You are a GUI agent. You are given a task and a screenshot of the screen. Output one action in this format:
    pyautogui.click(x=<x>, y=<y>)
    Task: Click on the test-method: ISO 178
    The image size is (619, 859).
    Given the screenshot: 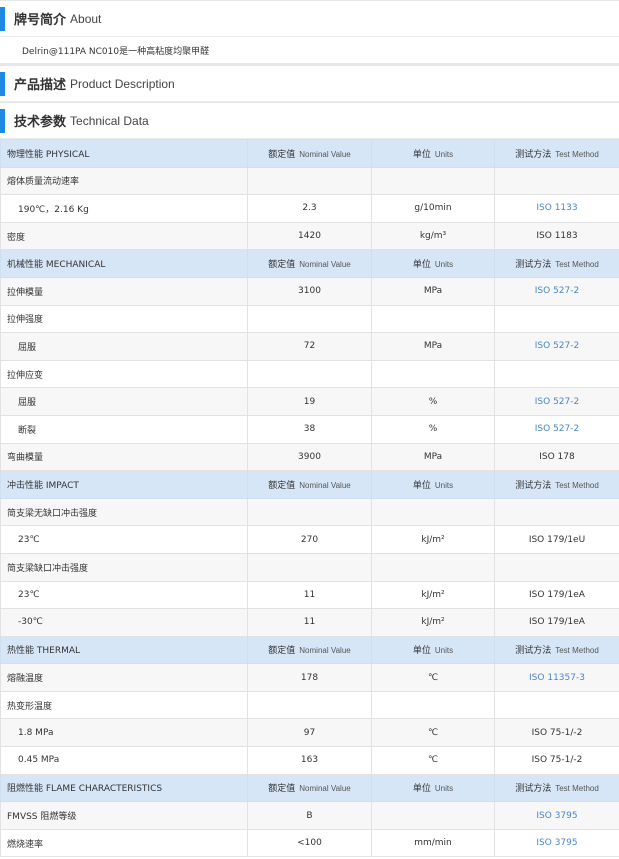 What is the action you would take?
    pyautogui.click(x=556, y=457)
    